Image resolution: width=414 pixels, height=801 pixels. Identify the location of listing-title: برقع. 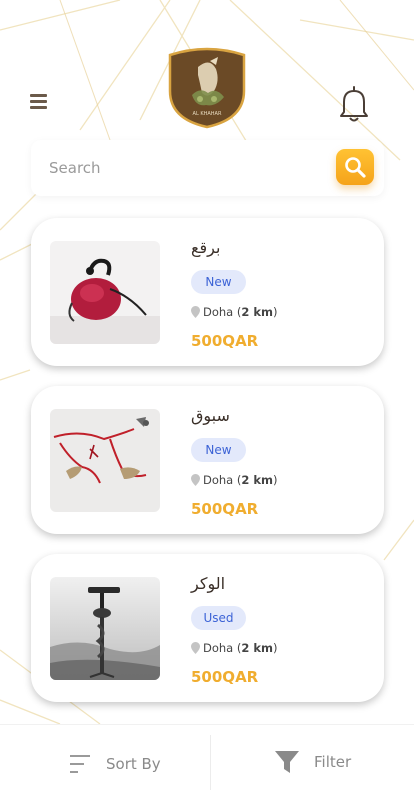
(206, 247).